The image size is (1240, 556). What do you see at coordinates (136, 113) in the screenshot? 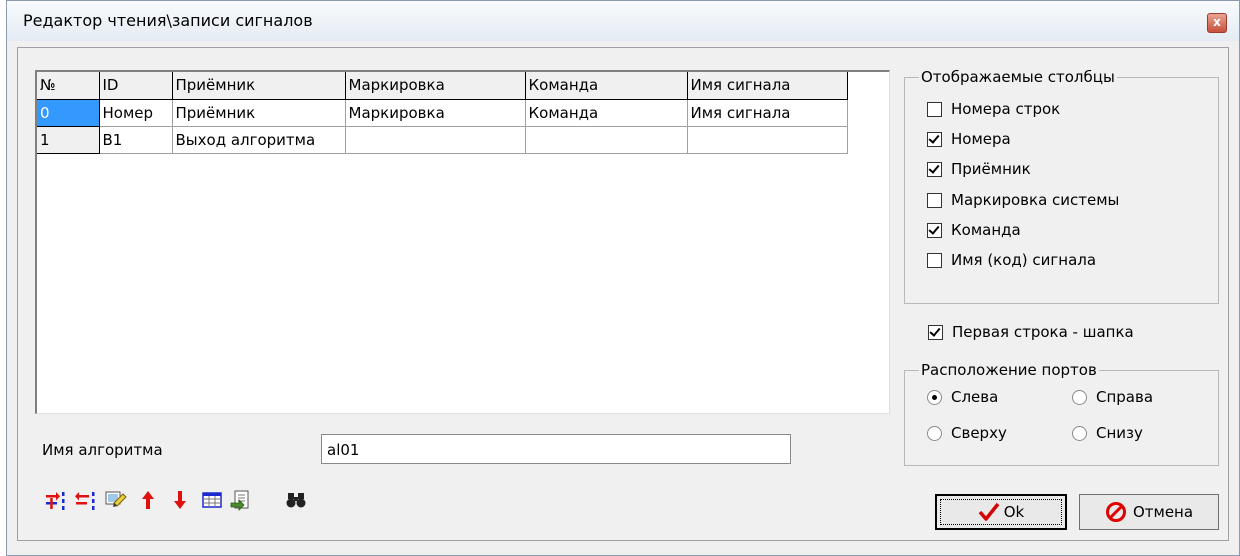
I see `table-cell: Номер` at bounding box center [136, 113].